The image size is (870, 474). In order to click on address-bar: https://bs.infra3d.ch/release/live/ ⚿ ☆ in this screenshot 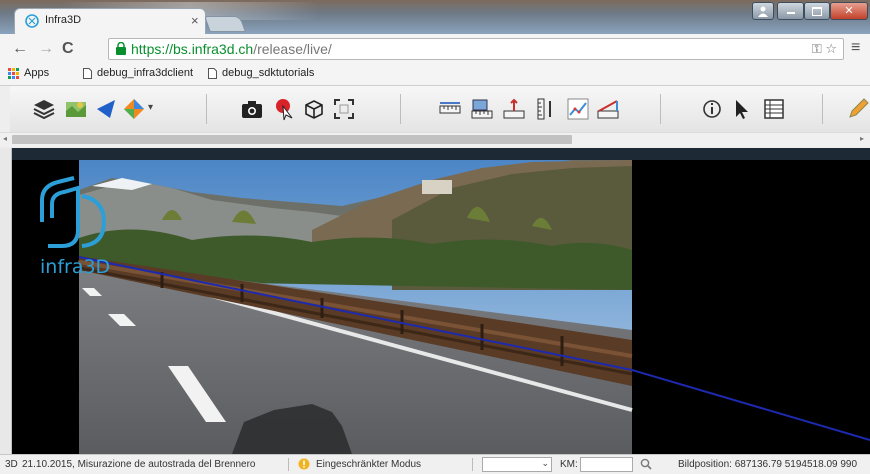, I will do `click(476, 49)`.